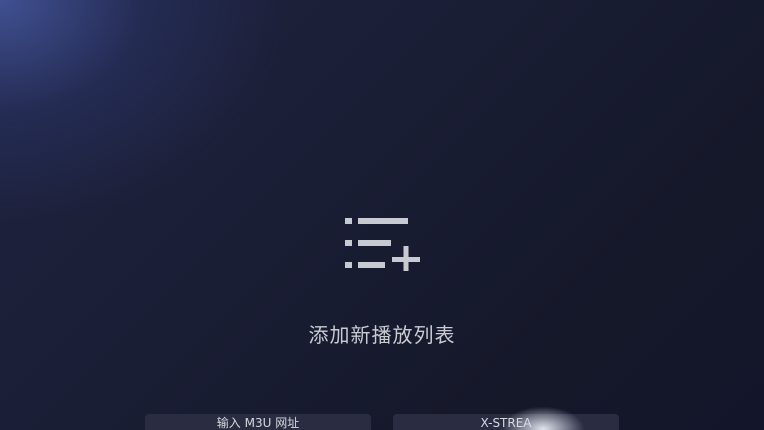  Describe the element at coordinates (382, 244) in the screenshot. I see `playlist-add-icon` at that location.